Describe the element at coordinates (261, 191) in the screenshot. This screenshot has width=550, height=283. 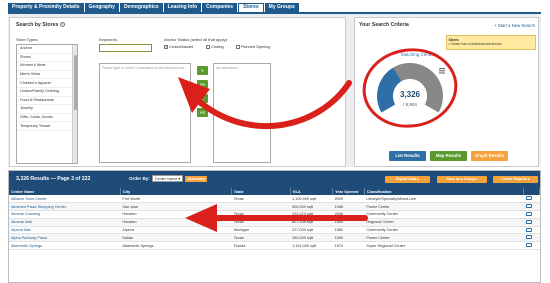
I see `column-header: State` at that location.